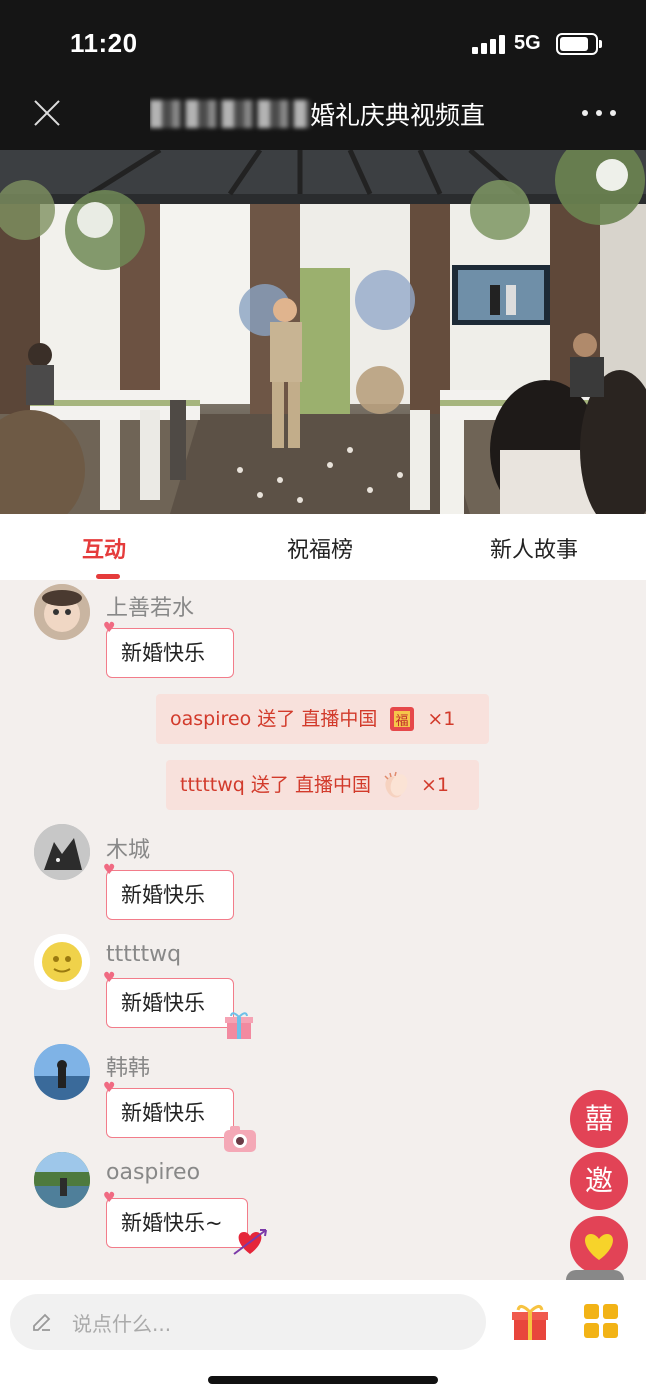 This screenshot has height=1396, width=646. What do you see at coordinates (601, 1321) in the screenshot?
I see `apps-grid-button` at bounding box center [601, 1321].